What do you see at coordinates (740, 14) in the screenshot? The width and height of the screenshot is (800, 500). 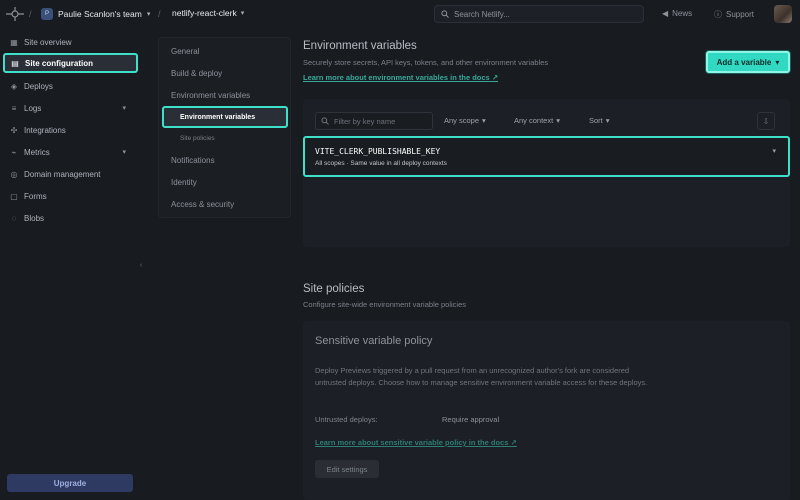 I see `support-label: Support` at bounding box center [740, 14].